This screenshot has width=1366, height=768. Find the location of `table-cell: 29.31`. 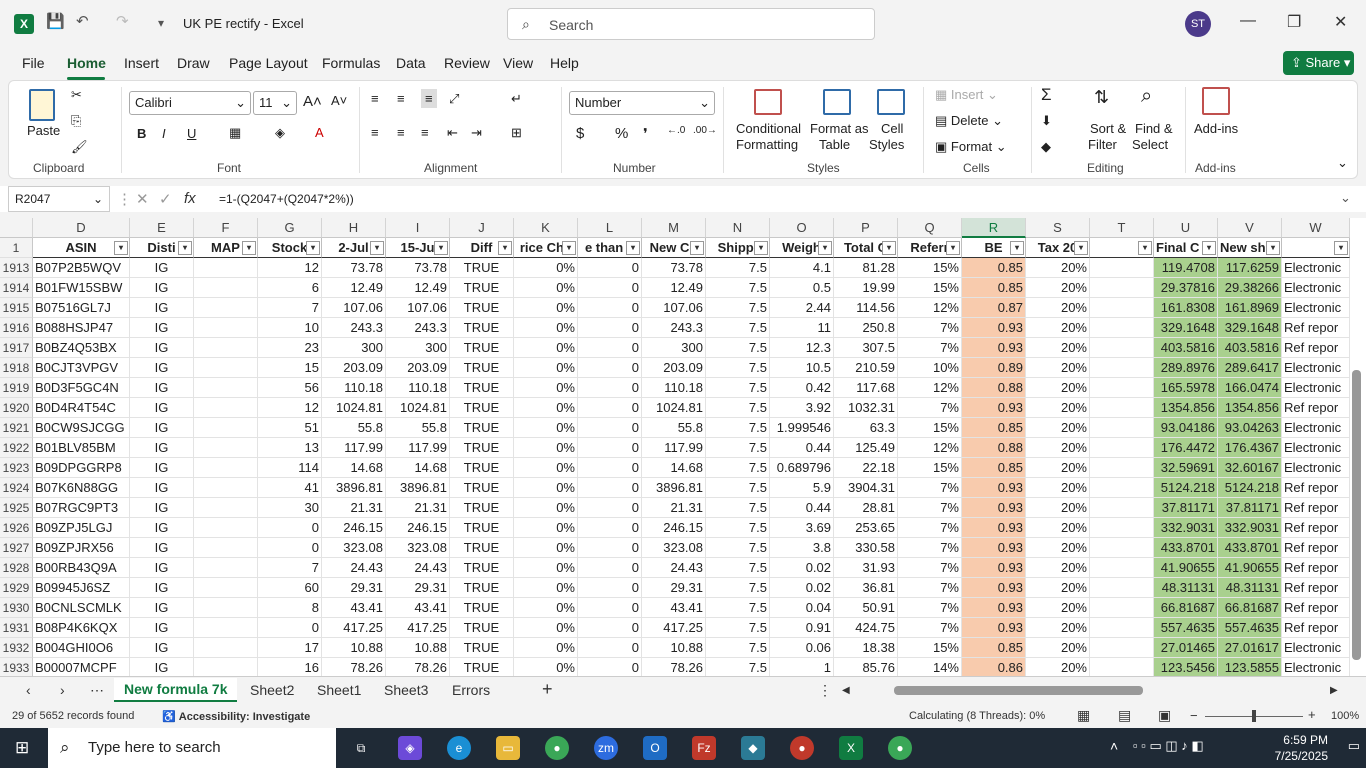

table-cell: 29.31 is located at coordinates (354, 588).